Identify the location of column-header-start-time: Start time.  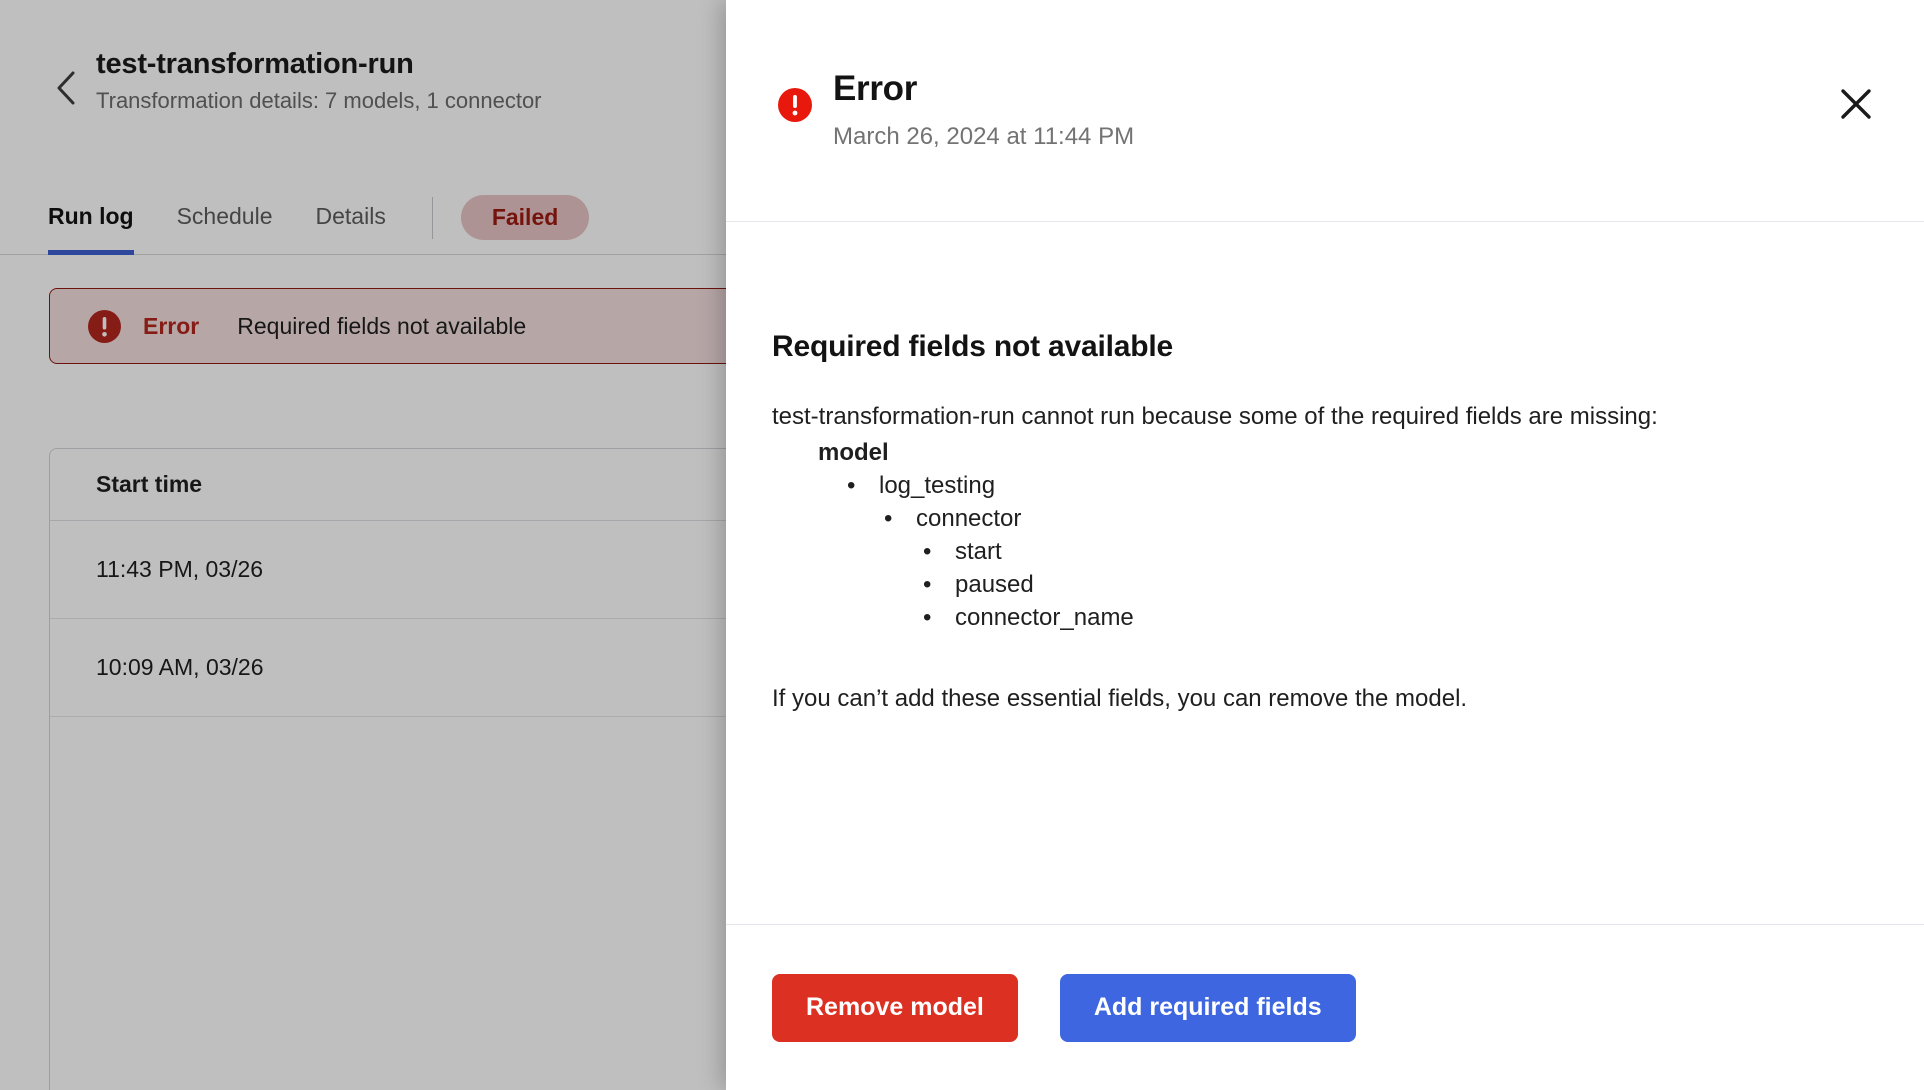
(149, 484).